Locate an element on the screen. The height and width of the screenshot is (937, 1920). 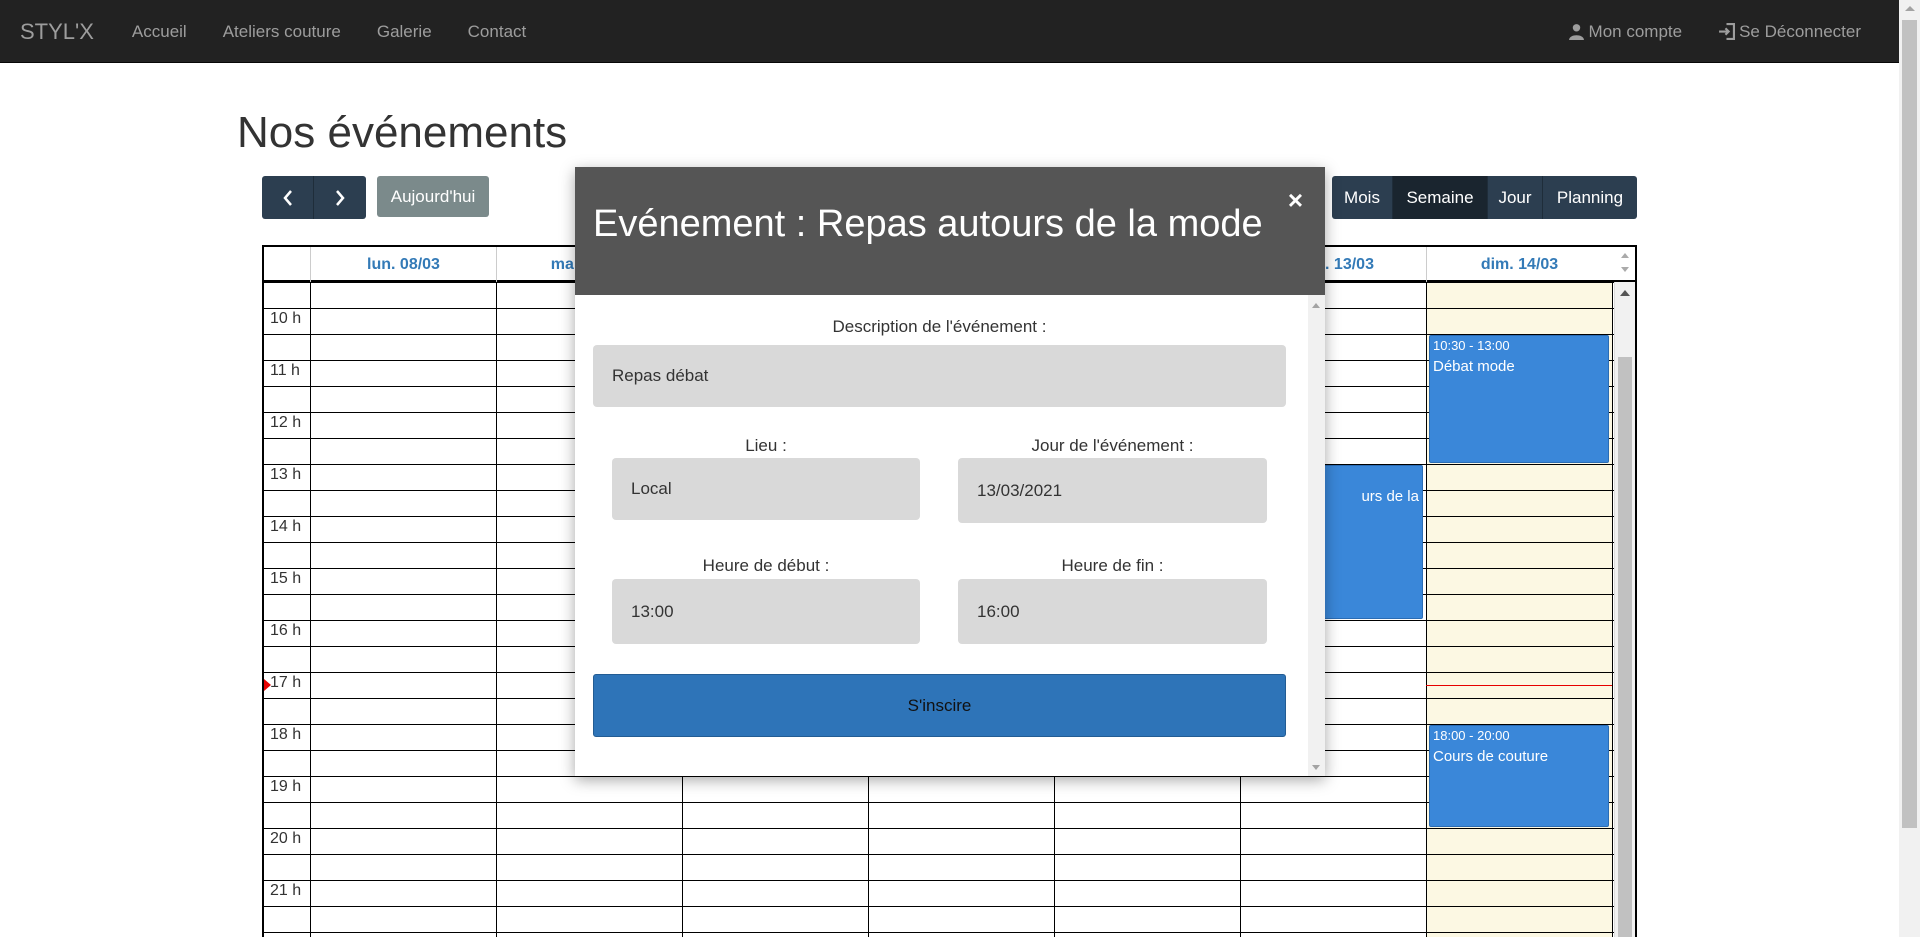
day-header: dim. 14/03 is located at coordinates (1519, 264).